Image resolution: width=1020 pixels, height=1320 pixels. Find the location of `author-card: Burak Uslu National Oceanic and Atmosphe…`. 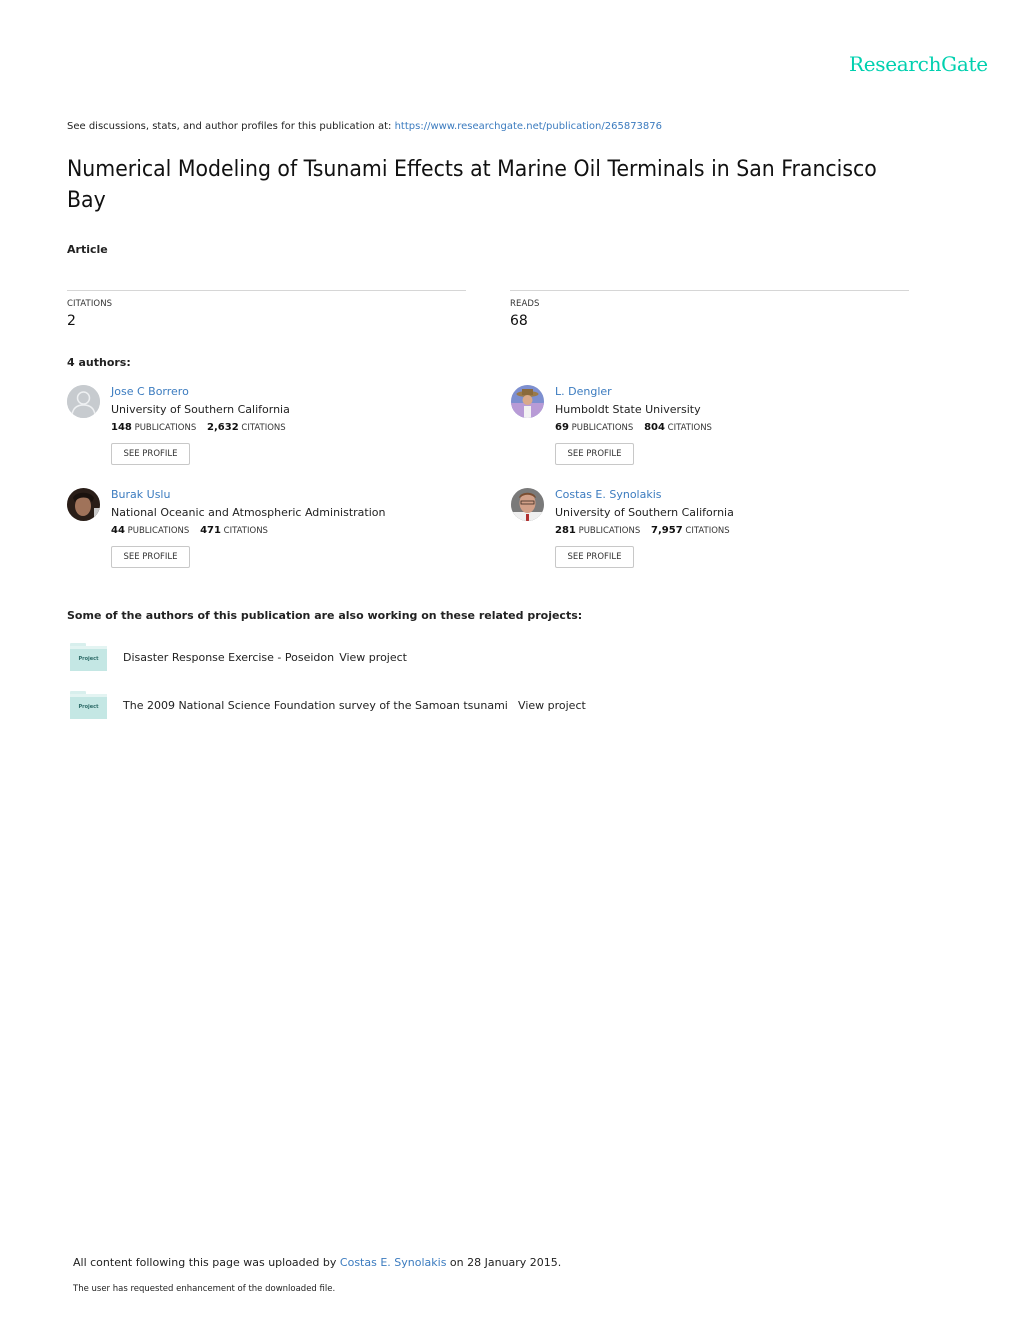

author-card: Burak Uslu National Oceanic and Atmosphe… is located at coordinates (277, 533).